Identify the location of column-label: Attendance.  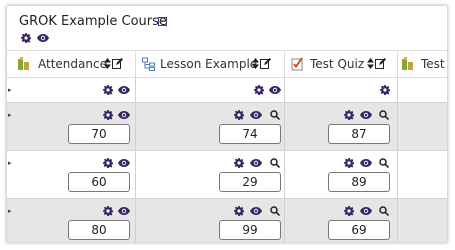
(72, 64).